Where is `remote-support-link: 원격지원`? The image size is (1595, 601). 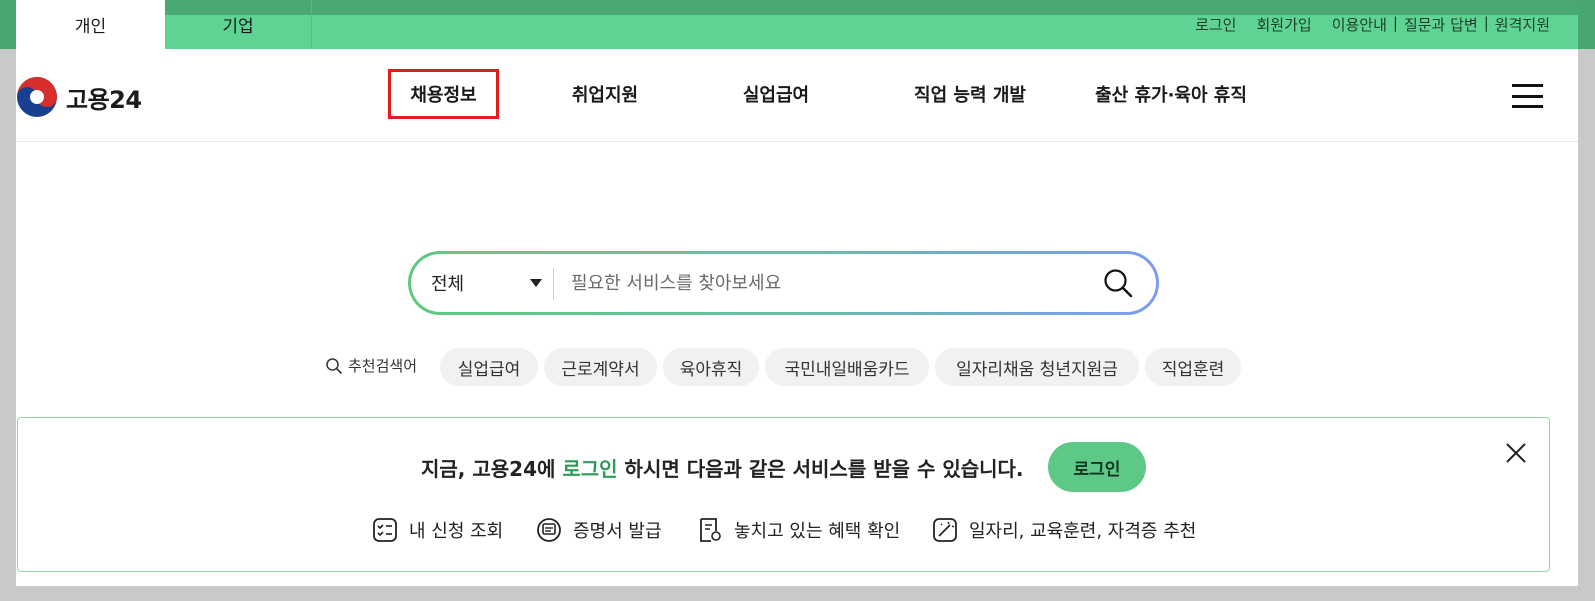
remote-support-link: 원격지원 is located at coordinates (1522, 24).